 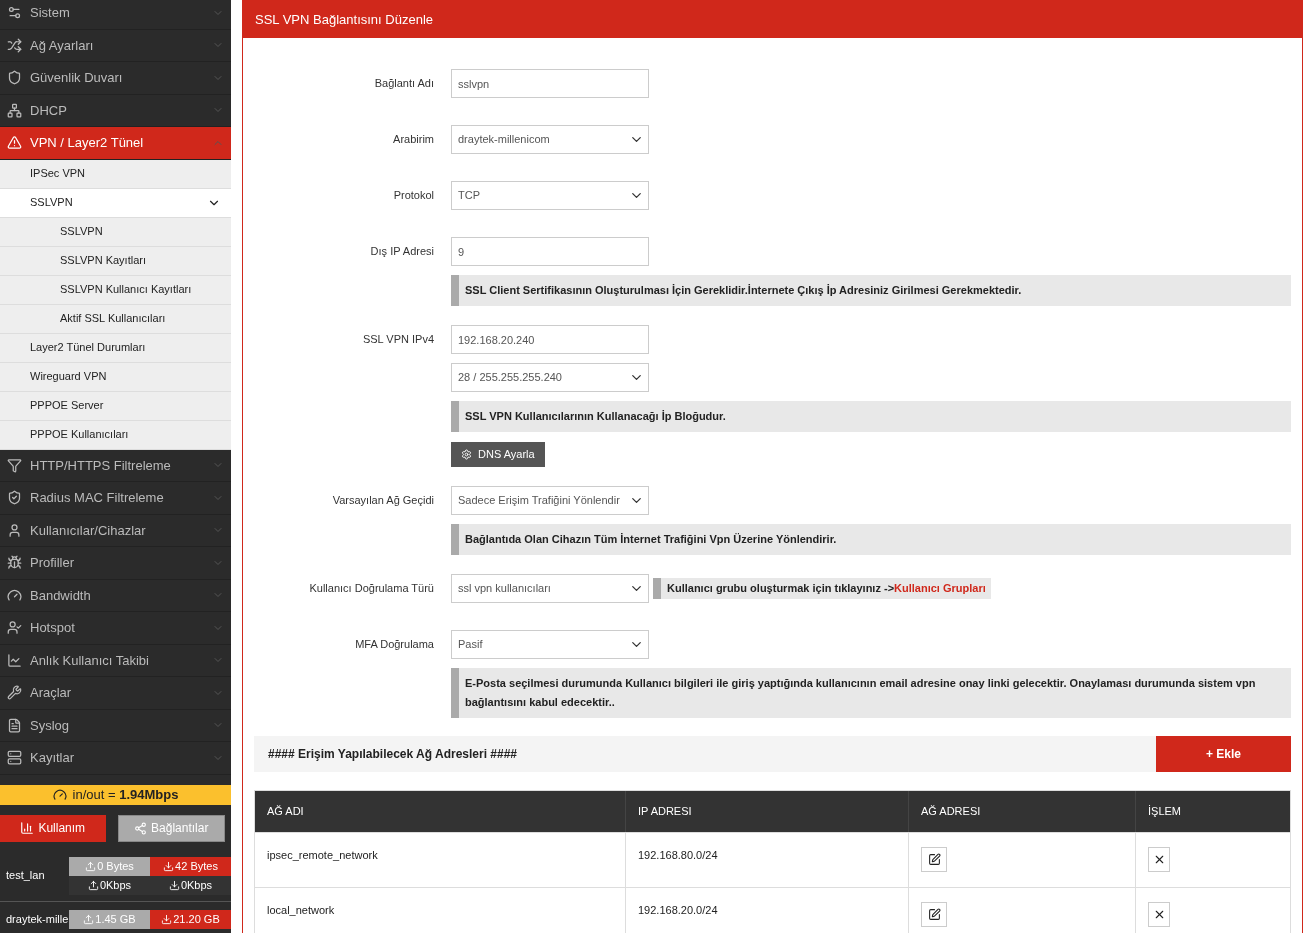 What do you see at coordinates (125, 794) in the screenshot?
I see `throughput-text: in/out = 1.94Mbps` at bounding box center [125, 794].